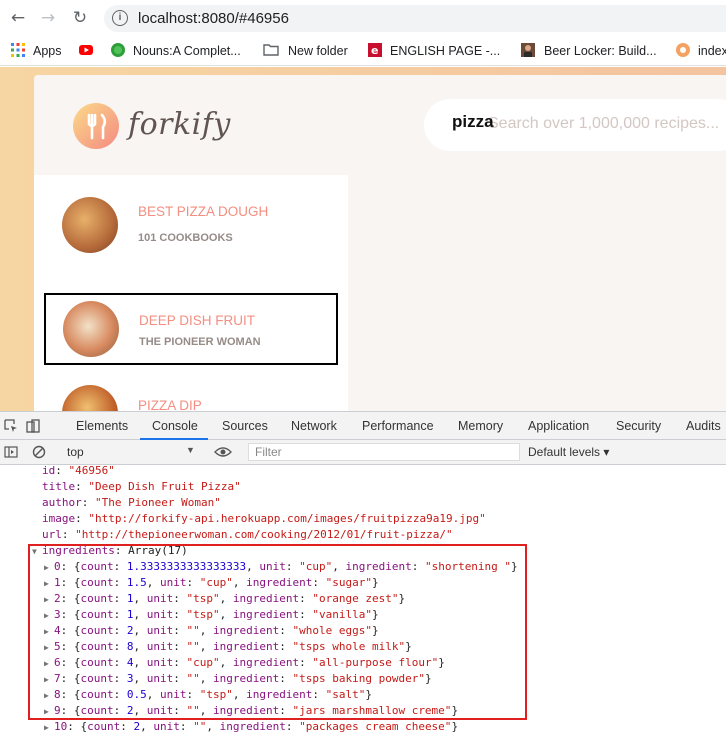 Image resolution: width=726 pixels, height=736 pixels. I want to click on eye-icon, so click(223, 452).